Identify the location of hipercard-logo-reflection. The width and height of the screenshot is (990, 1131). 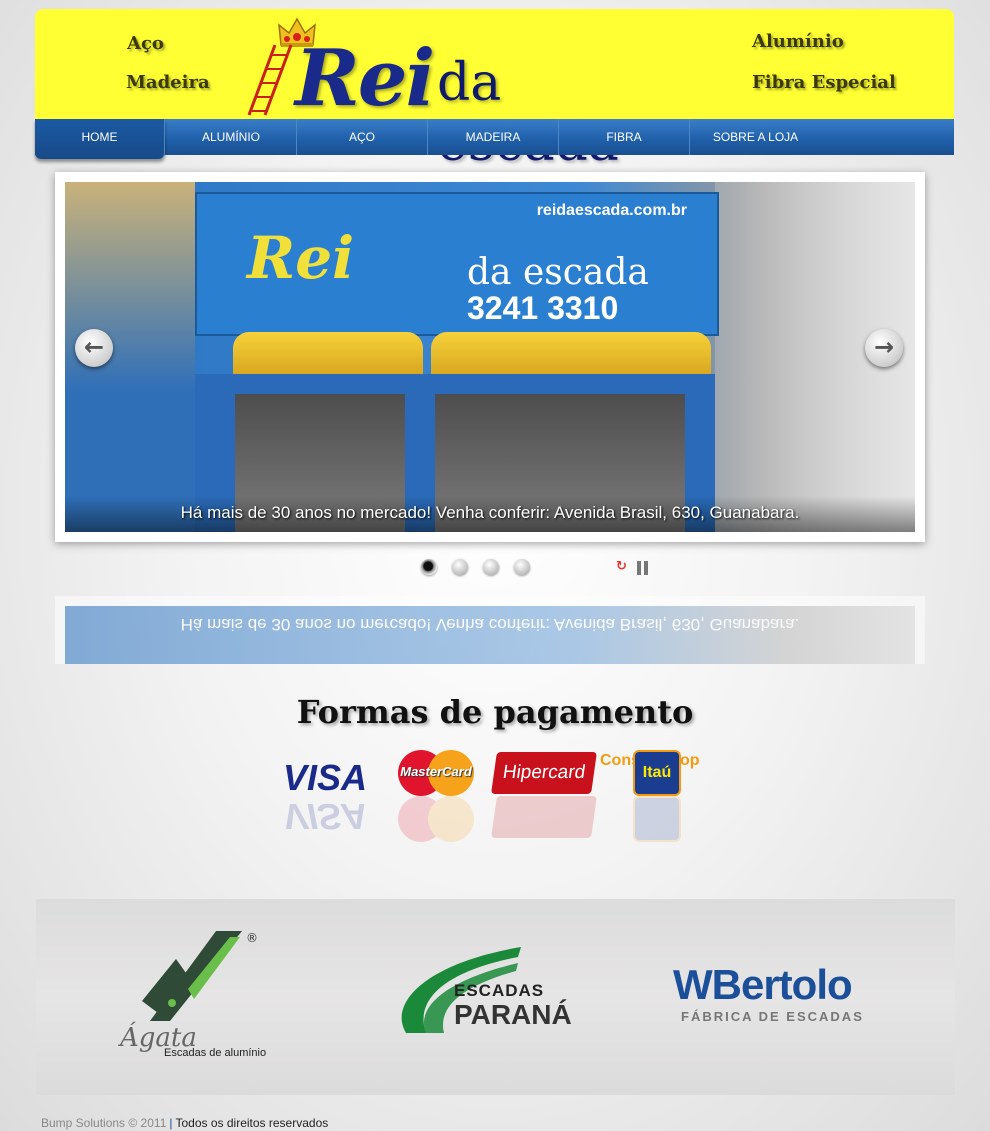
(544, 817).